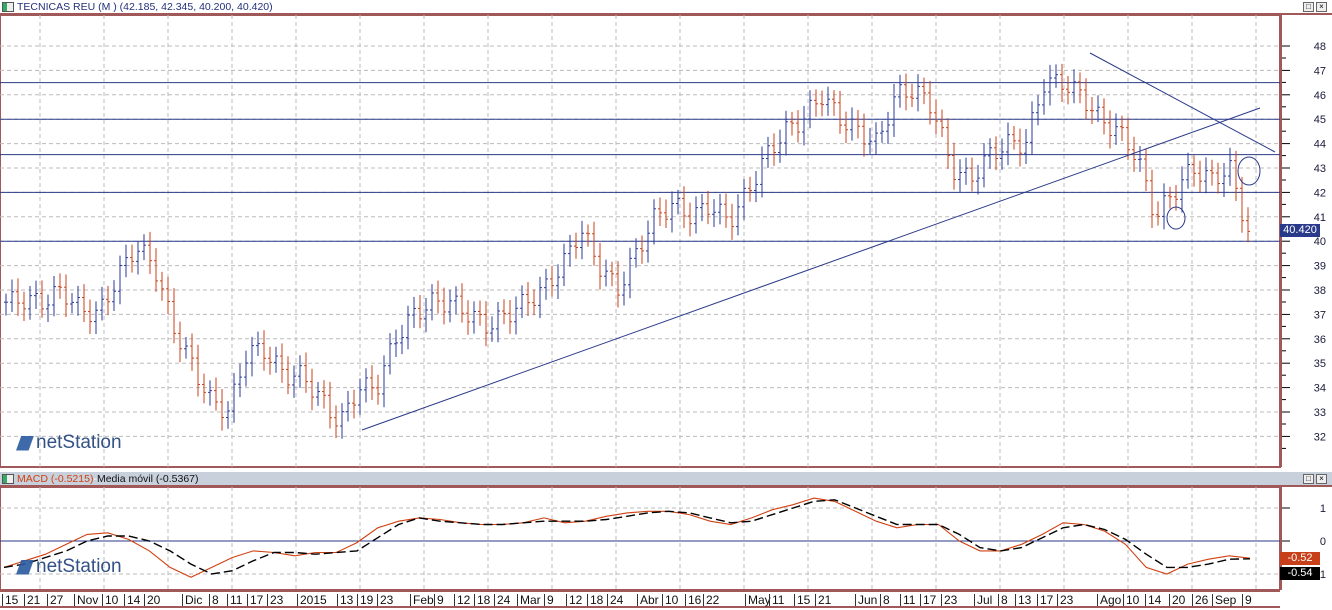 This screenshot has width=1332, height=610. What do you see at coordinates (1320, 315) in the screenshot?
I see `price-tick-label: 37` at bounding box center [1320, 315].